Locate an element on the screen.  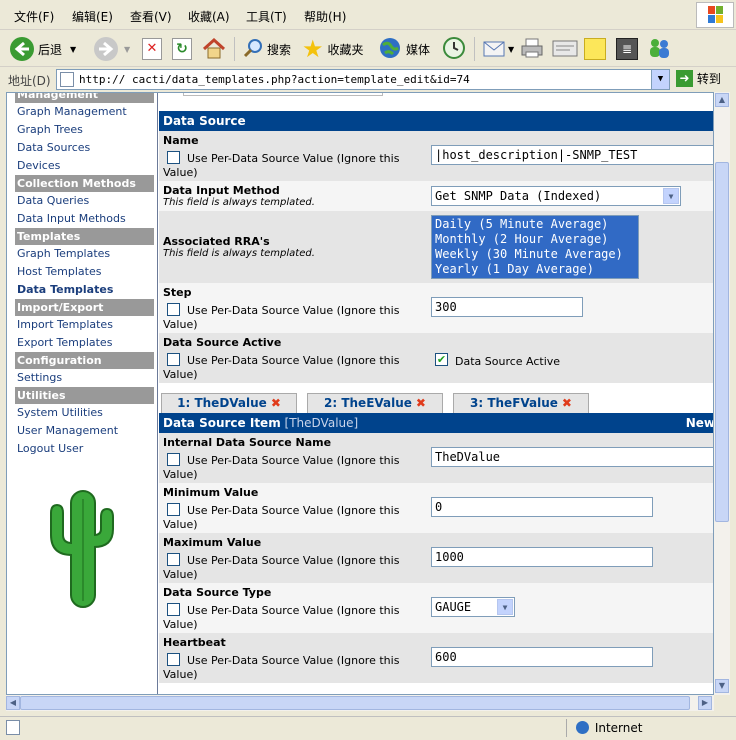
media-button: 媒体 is located at coordinates (404, 49).